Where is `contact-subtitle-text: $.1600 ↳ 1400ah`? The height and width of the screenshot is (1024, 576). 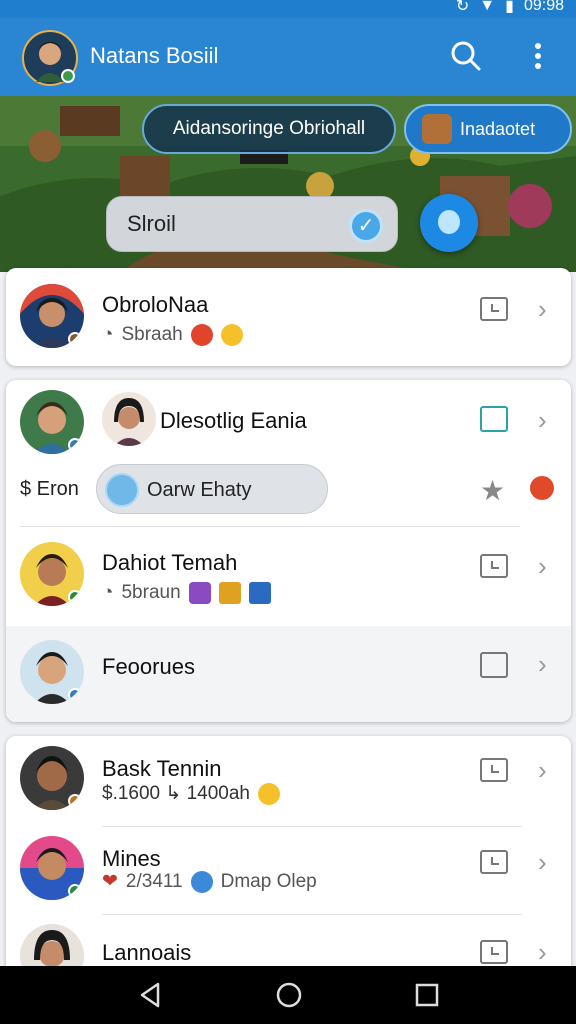 contact-subtitle-text: $.1600 ↳ 1400ah is located at coordinates (176, 793).